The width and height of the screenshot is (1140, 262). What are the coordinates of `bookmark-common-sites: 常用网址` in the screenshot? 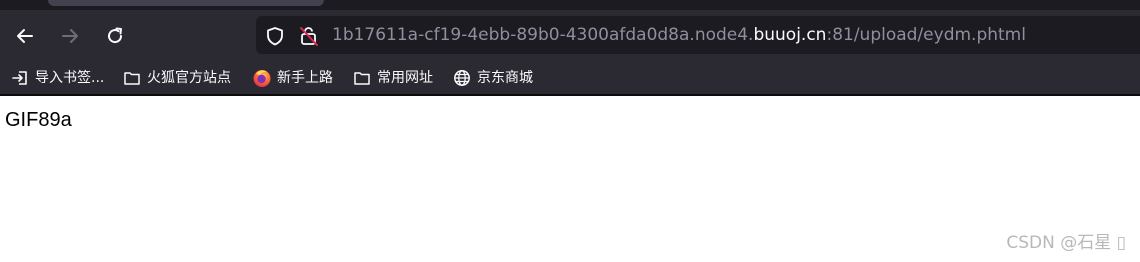 It's located at (392, 78).